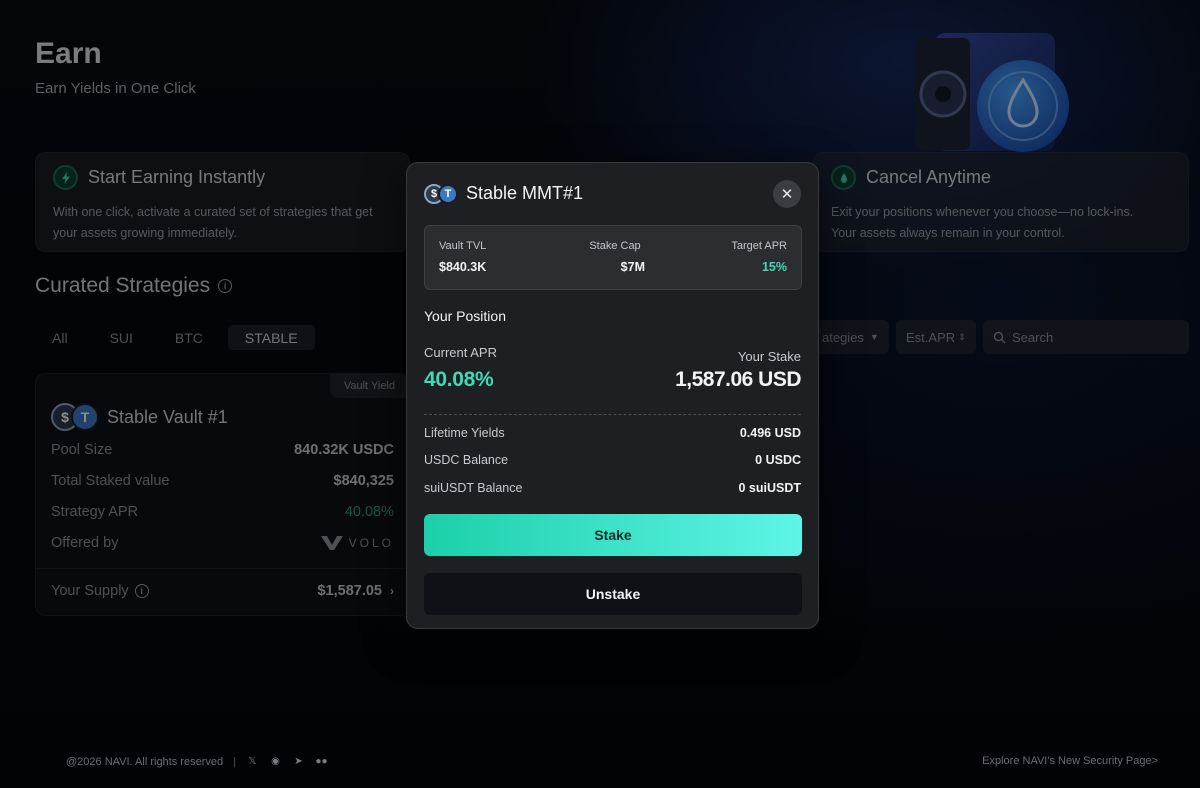 This screenshot has width=1200, height=788. I want to click on lifetime-yields-row: Lifetime Yields 0.496 USD, so click(612, 433).